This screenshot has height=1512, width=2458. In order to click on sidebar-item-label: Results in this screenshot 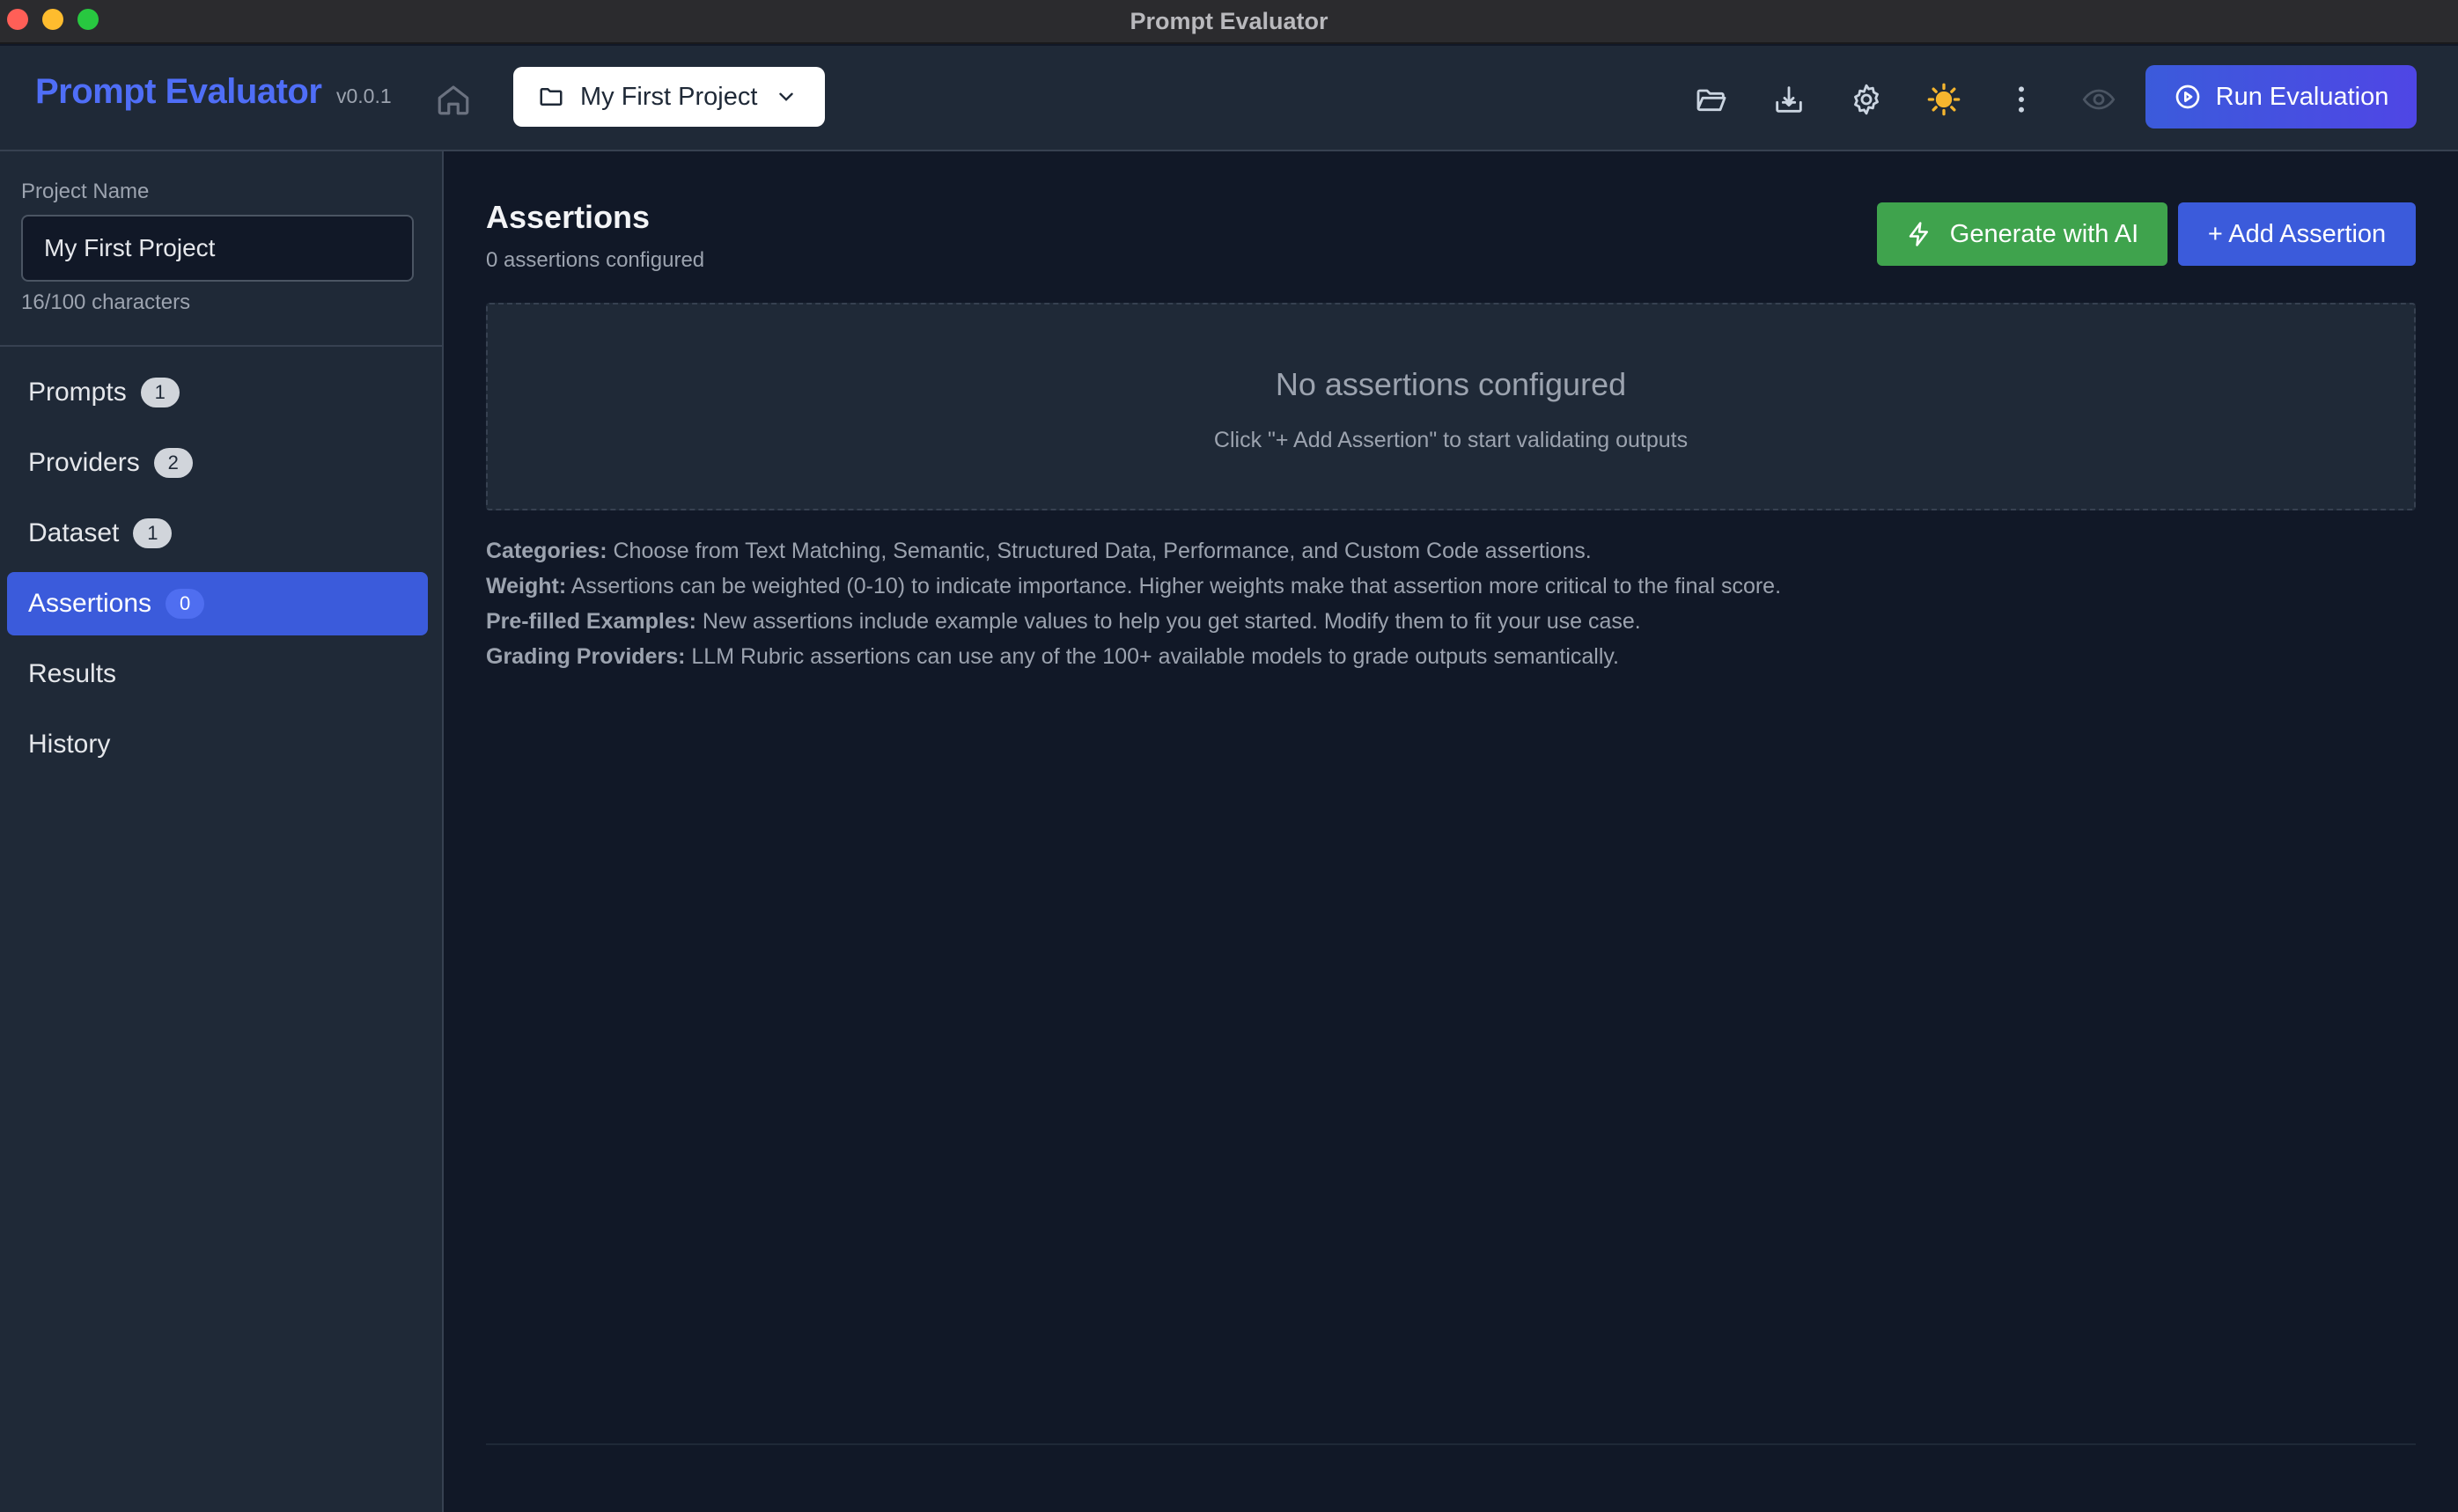, I will do `click(72, 673)`.